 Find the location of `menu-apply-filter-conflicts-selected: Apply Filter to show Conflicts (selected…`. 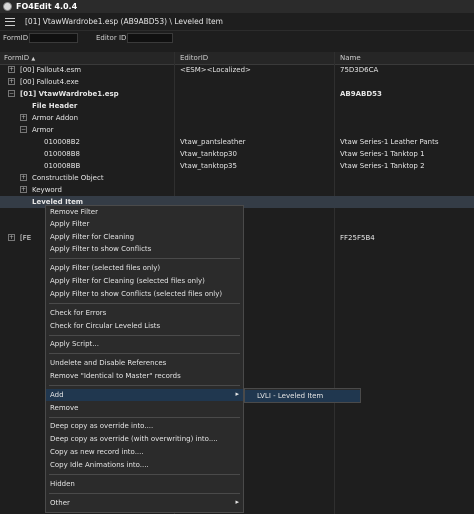

menu-apply-filter-conflicts-selected: Apply Filter to show Conflicts (selected… is located at coordinates (144, 294).